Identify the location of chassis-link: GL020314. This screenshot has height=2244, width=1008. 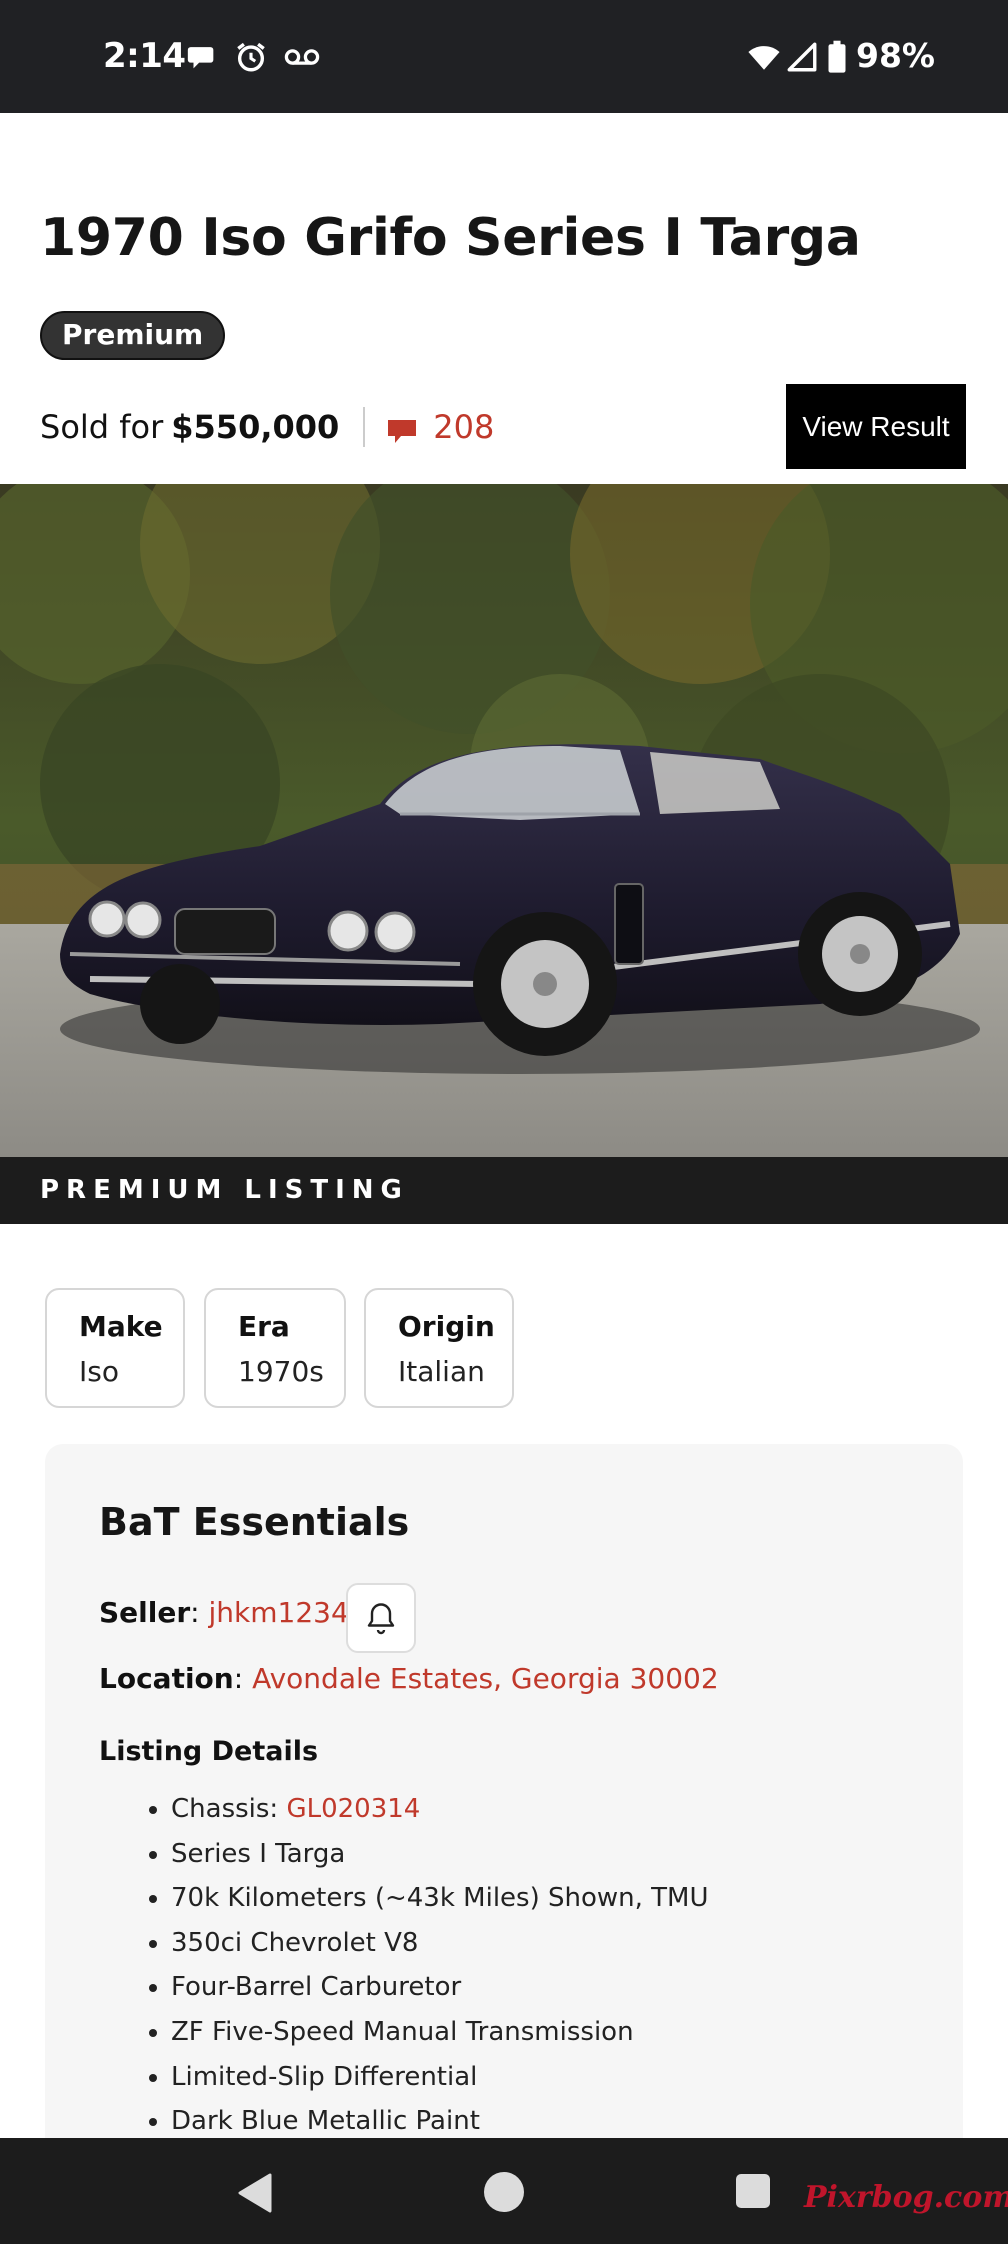
(353, 1809).